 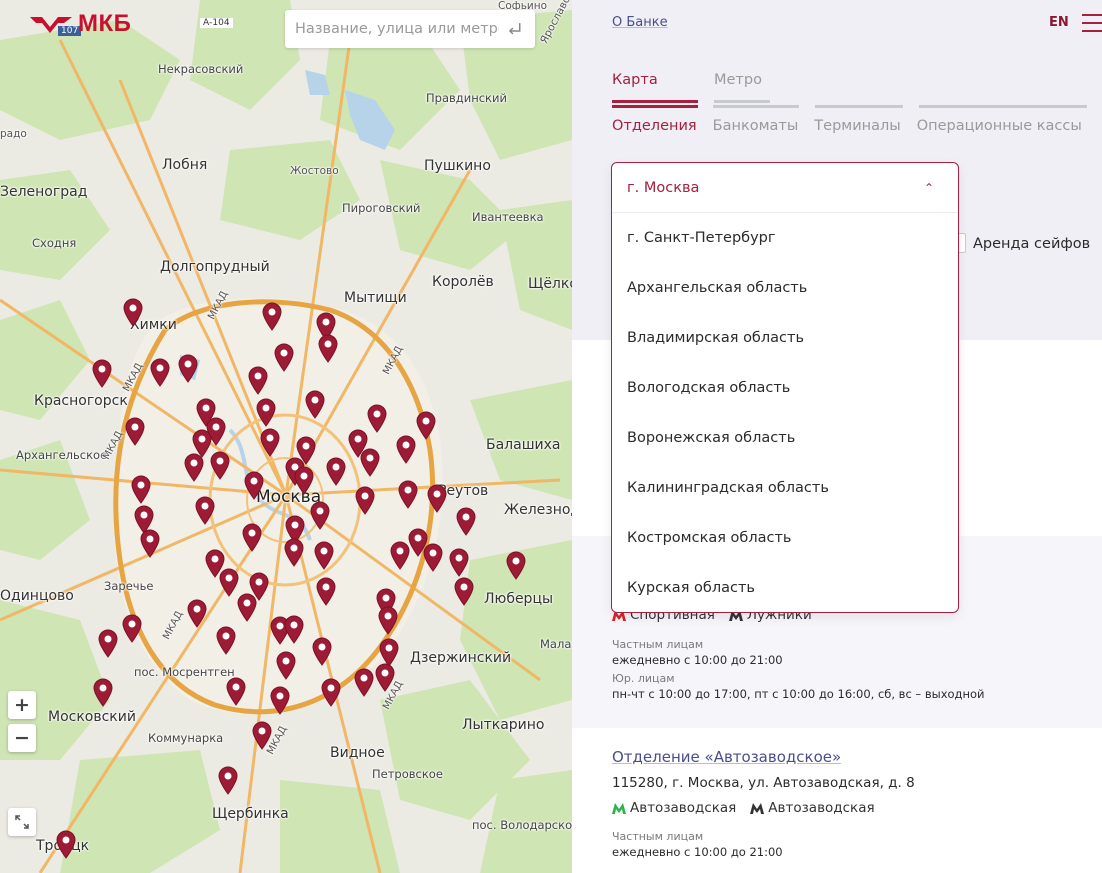 I want to click on region-option: Архангельская область, so click(x=785, y=288).